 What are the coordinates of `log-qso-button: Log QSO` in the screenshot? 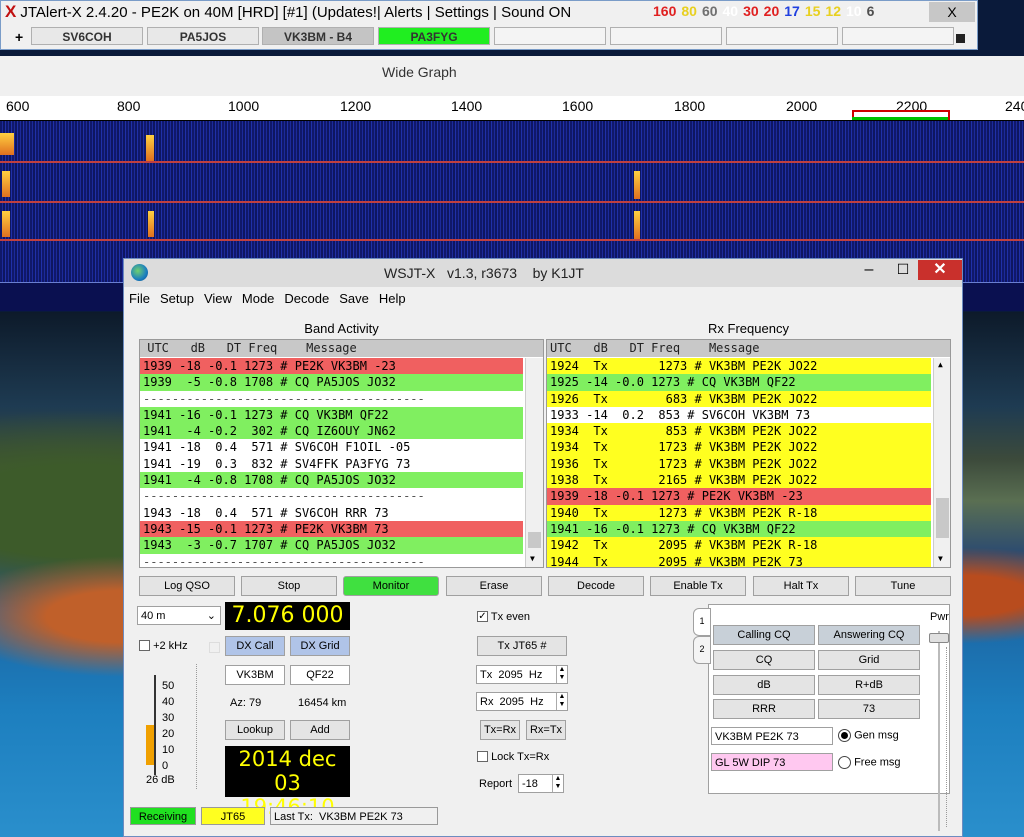 It's located at (187, 586).